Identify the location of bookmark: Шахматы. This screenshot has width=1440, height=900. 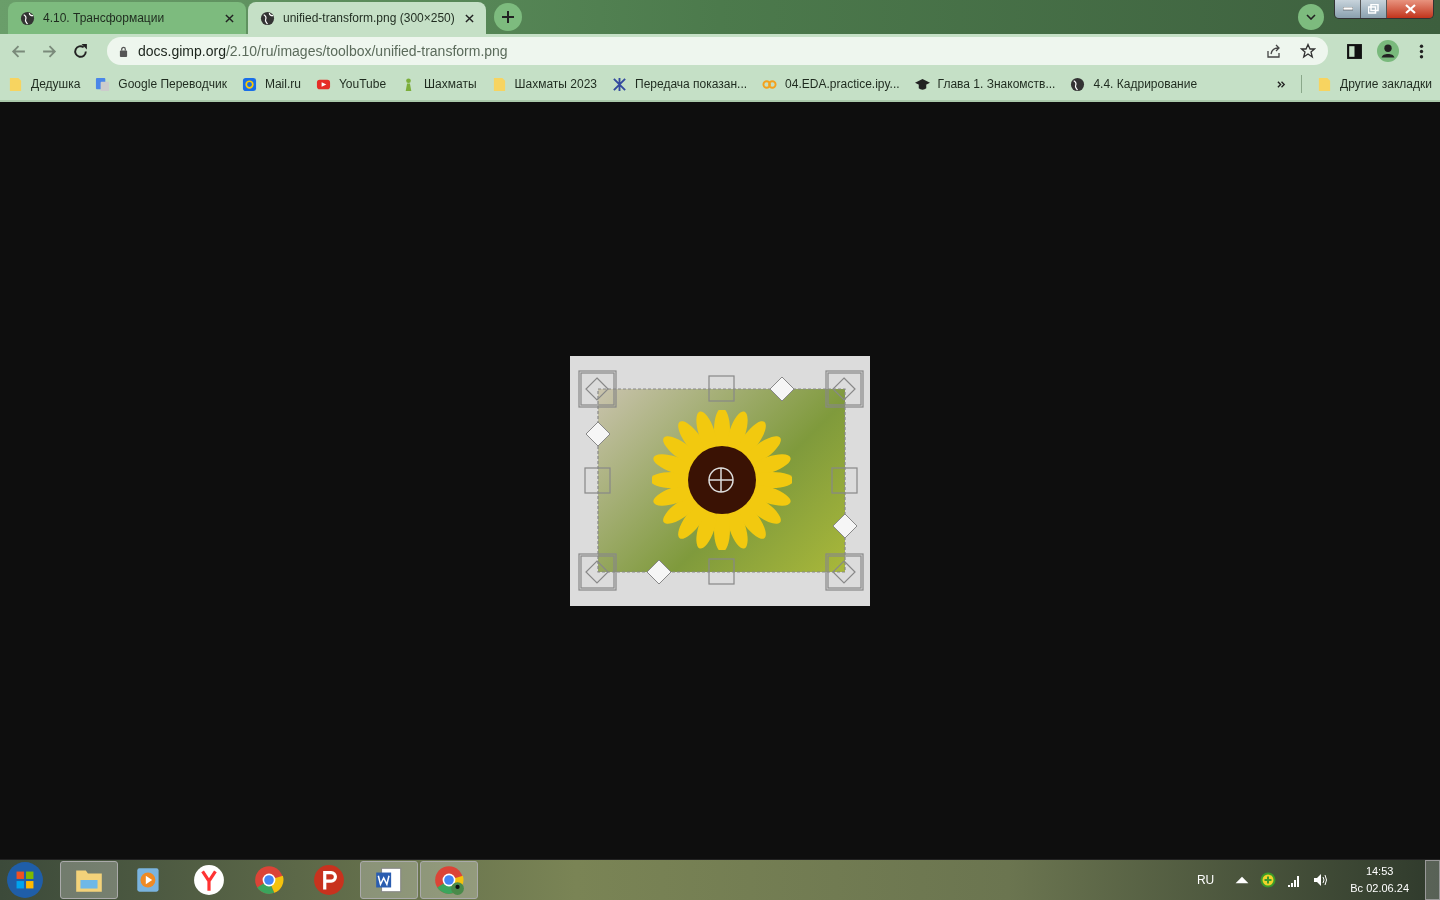
(439, 84).